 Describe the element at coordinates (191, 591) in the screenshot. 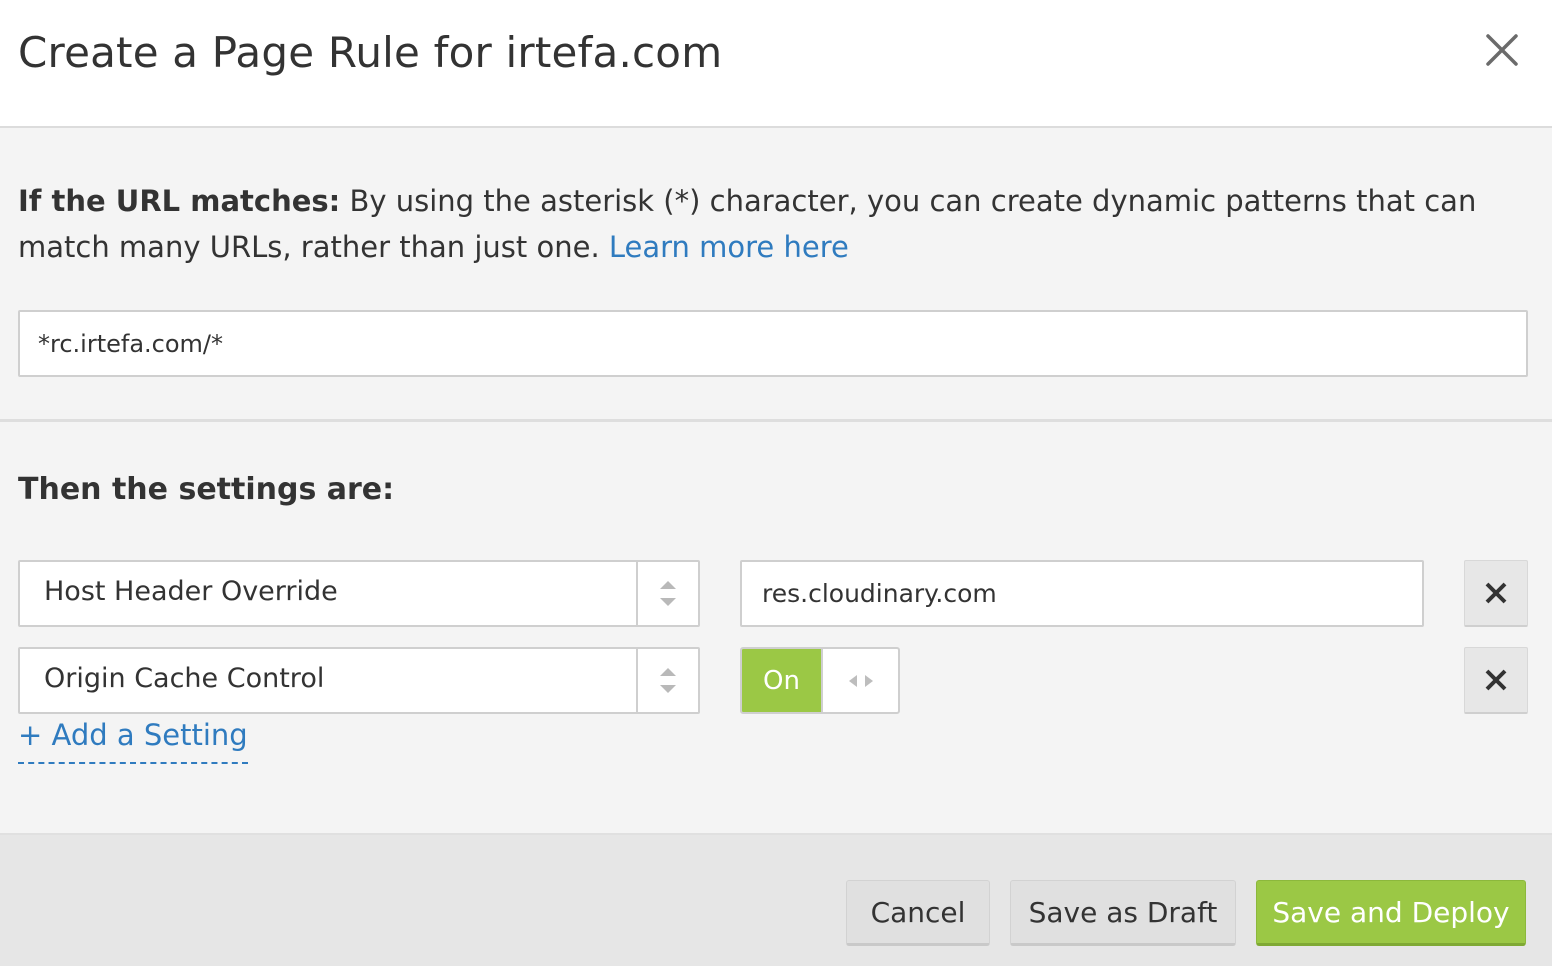

I see `setting-select-value: Host Header Override` at that location.